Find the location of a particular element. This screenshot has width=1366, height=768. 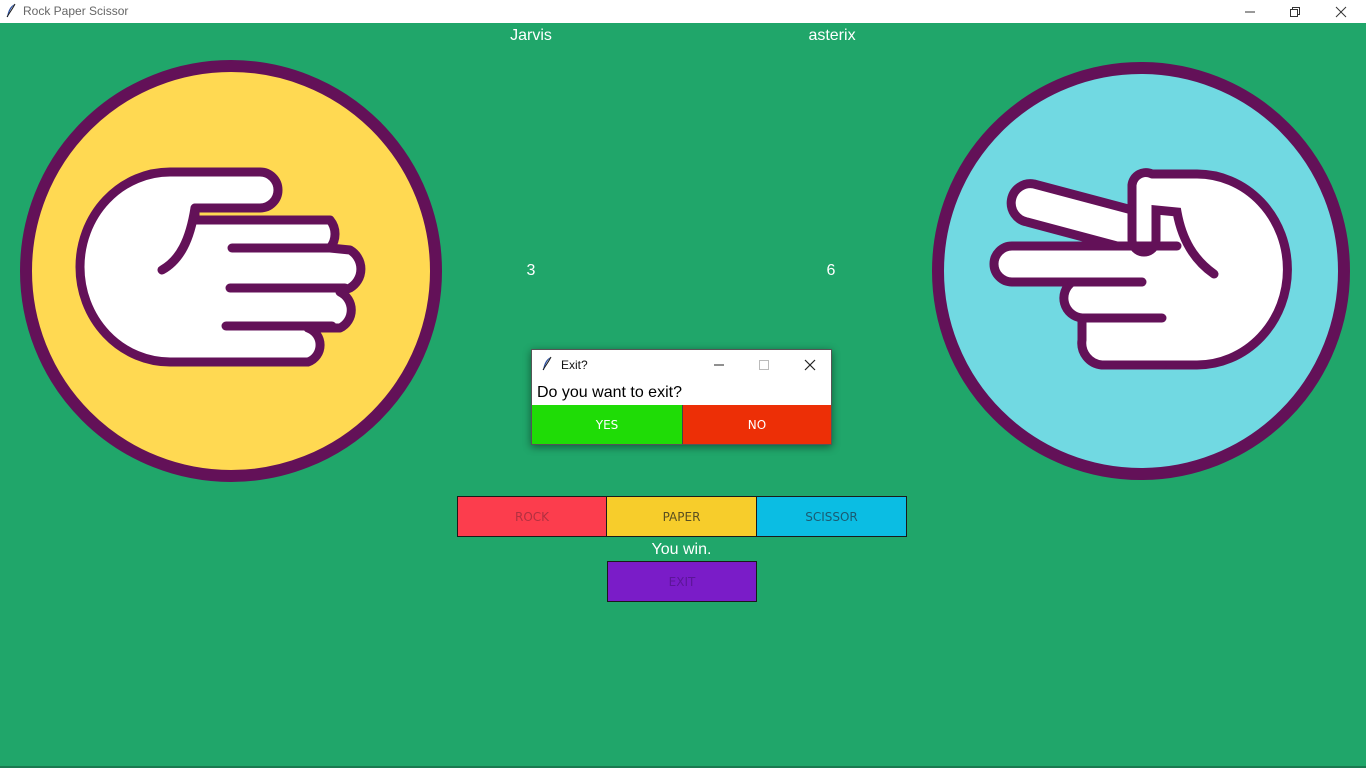

dialog-maximize-button is located at coordinates (763, 365).